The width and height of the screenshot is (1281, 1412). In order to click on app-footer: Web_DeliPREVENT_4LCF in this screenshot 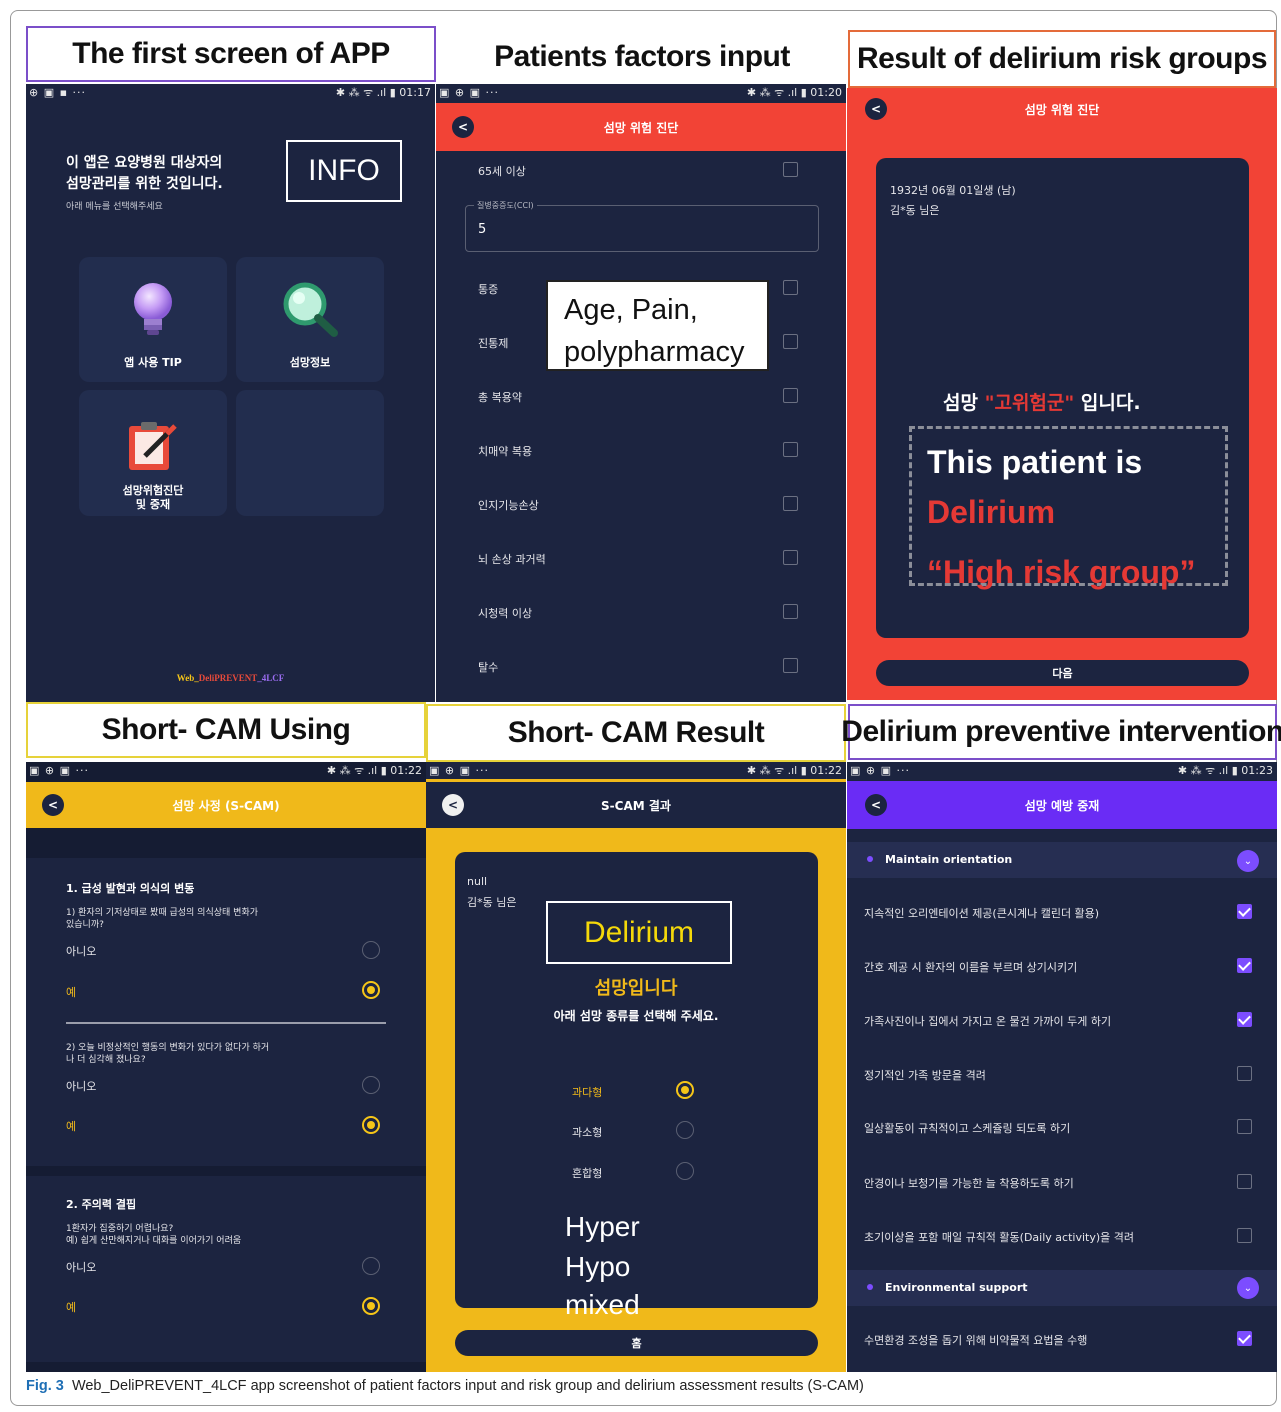, I will do `click(230, 678)`.